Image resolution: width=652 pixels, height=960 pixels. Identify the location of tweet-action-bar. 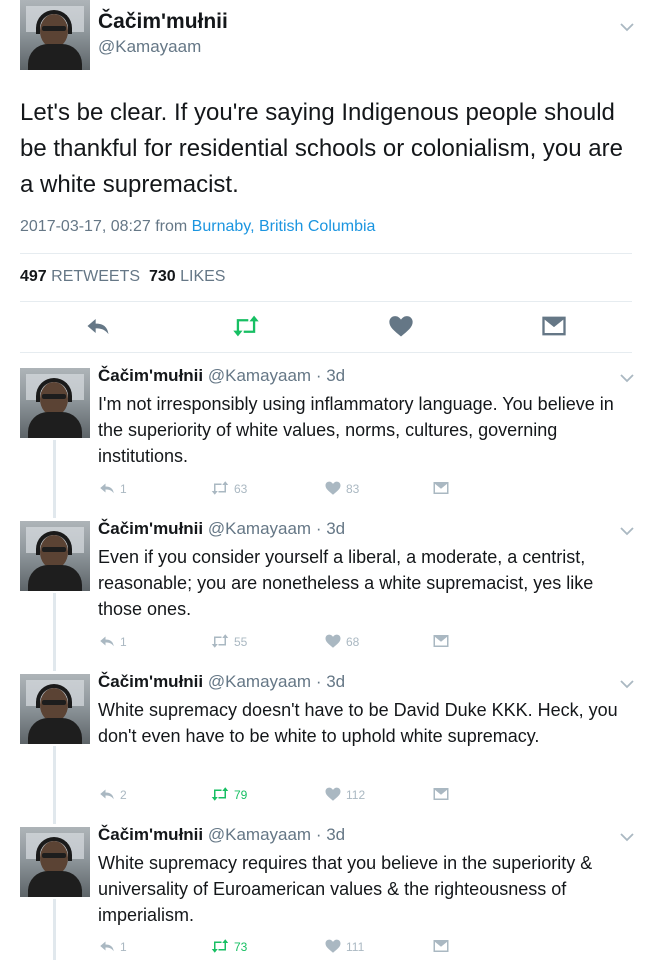
(326, 327).